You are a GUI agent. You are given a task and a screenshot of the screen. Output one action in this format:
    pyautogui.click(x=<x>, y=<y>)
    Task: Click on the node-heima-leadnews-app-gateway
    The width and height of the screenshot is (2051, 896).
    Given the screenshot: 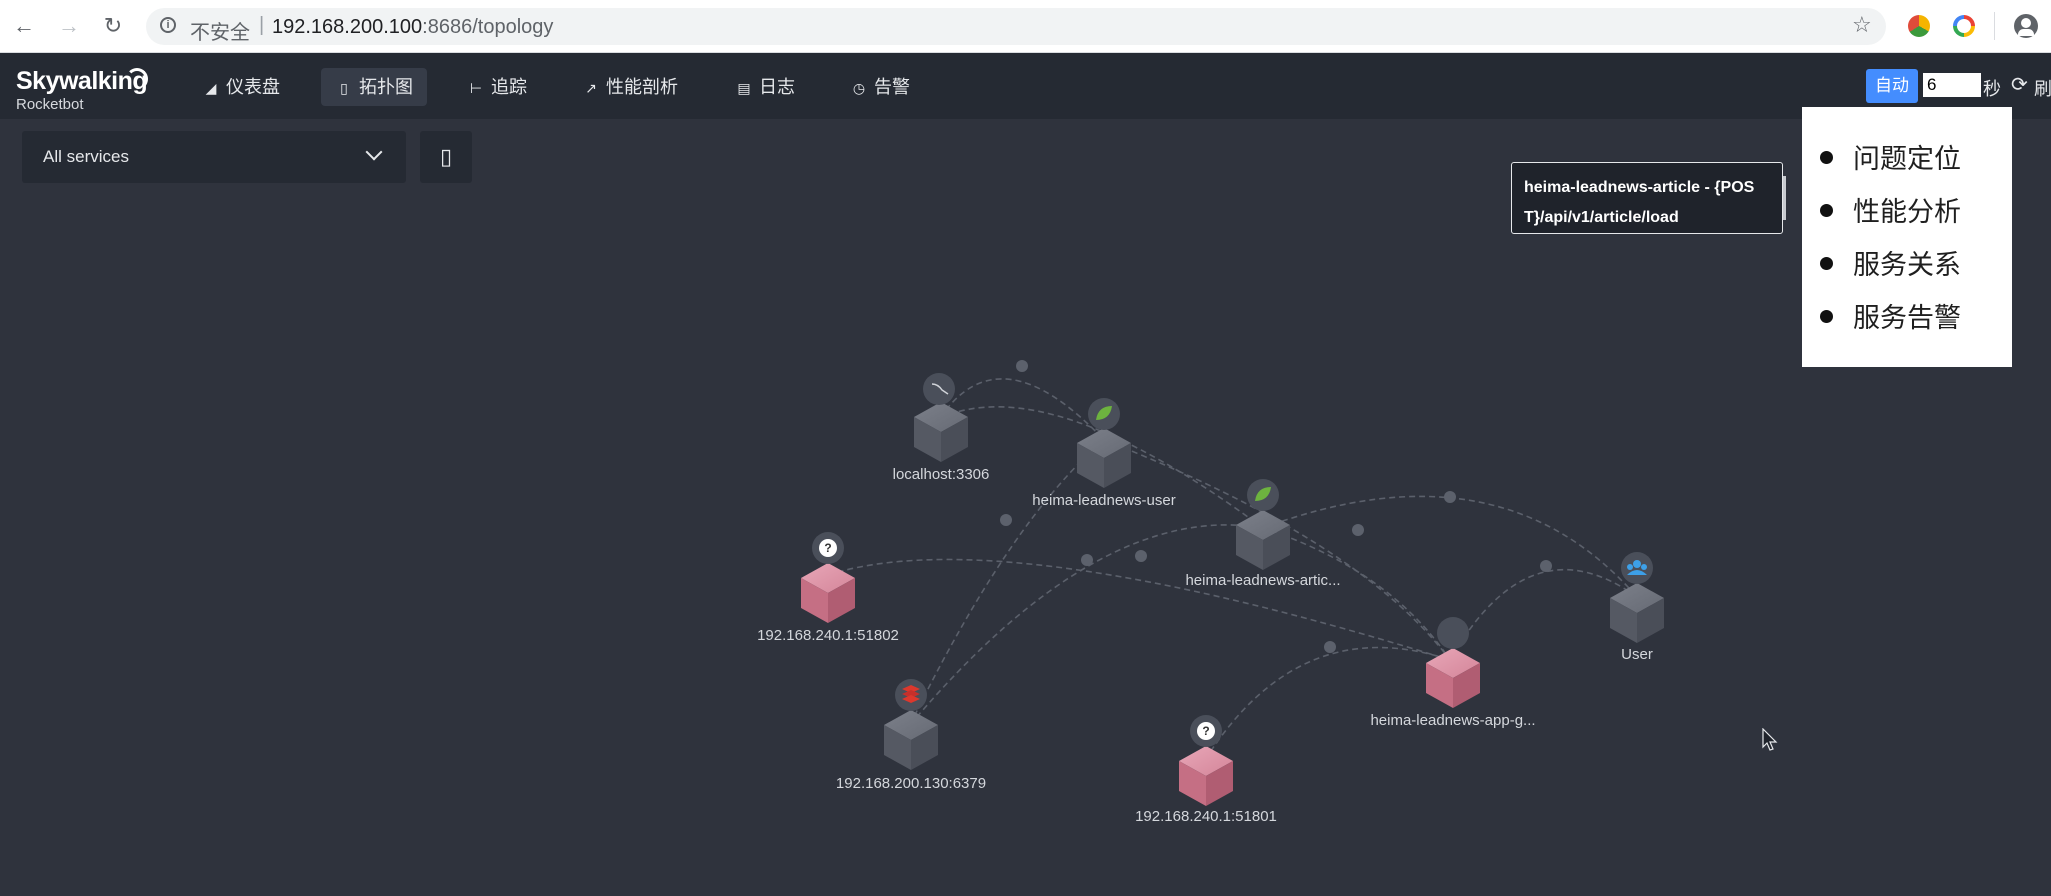 What is the action you would take?
    pyautogui.click(x=1453, y=662)
    